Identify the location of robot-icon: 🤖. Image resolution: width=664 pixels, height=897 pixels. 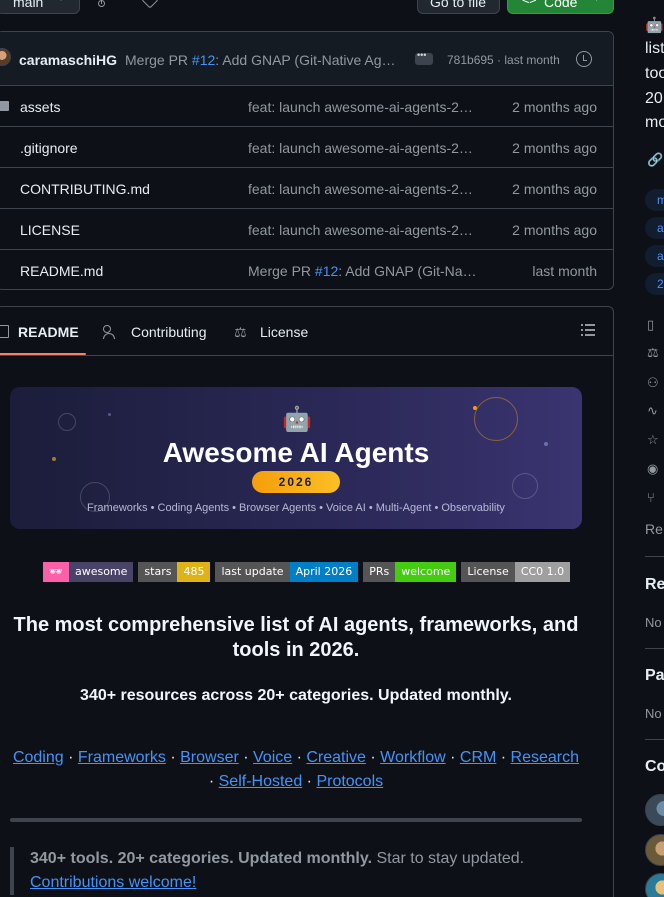
(297, 419).